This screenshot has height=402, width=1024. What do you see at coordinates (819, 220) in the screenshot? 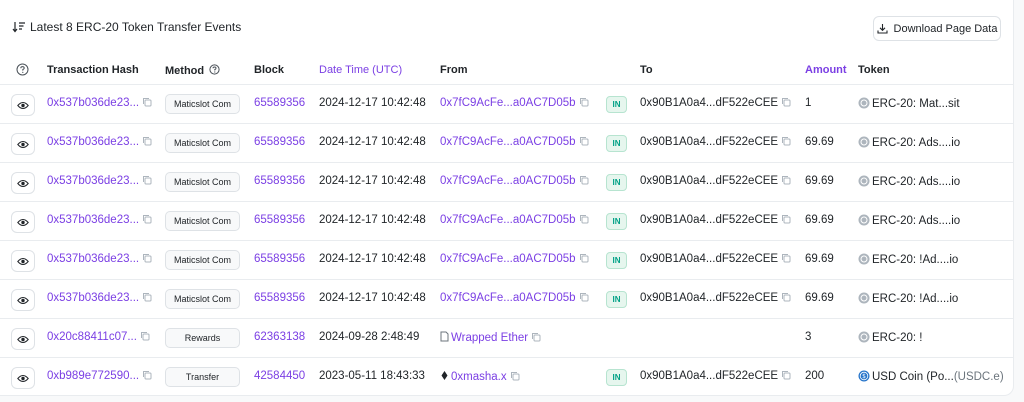
I see `amount-cell: 69.69` at bounding box center [819, 220].